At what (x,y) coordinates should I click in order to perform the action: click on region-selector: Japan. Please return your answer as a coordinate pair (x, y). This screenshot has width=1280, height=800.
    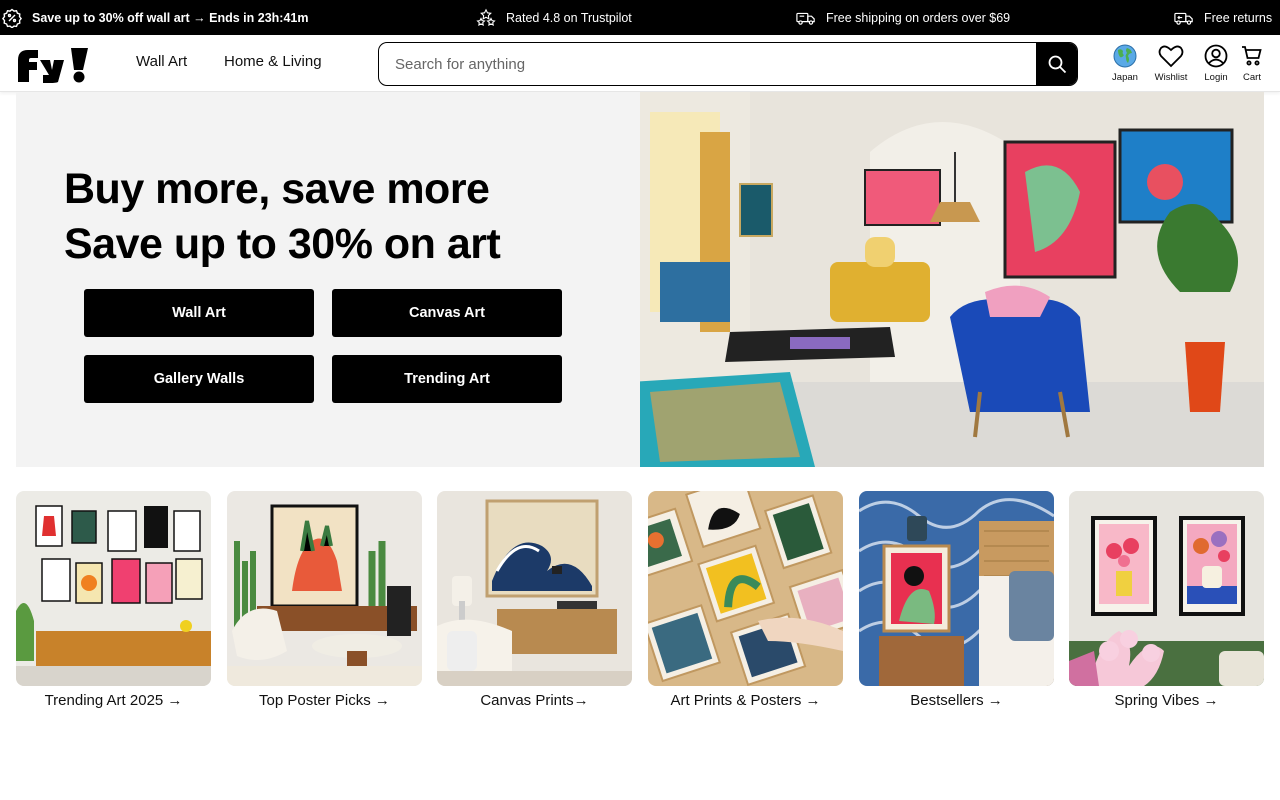
    Looking at the image, I should click on (1125, 63).